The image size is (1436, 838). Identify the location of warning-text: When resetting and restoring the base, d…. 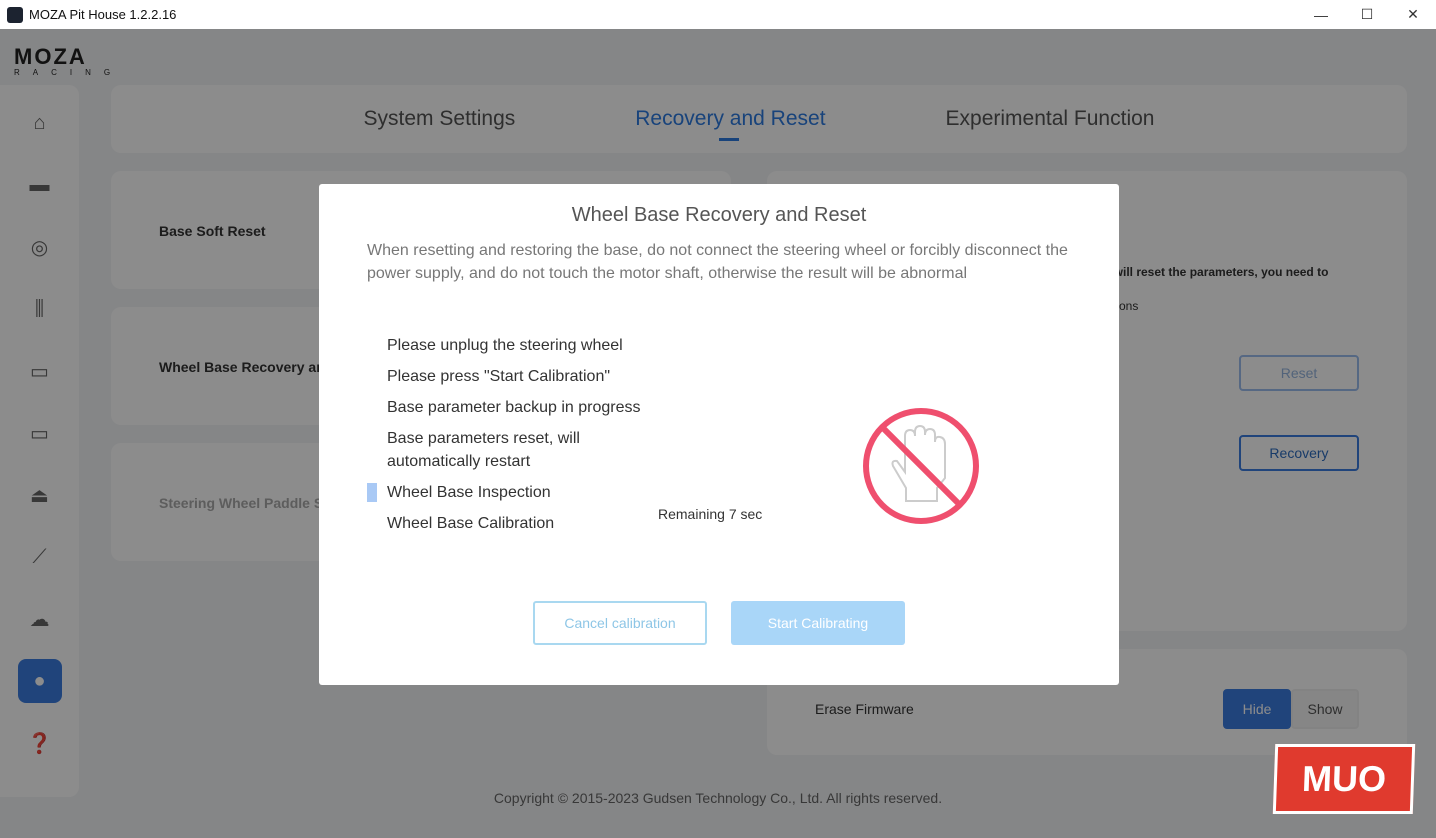
(717, 262).